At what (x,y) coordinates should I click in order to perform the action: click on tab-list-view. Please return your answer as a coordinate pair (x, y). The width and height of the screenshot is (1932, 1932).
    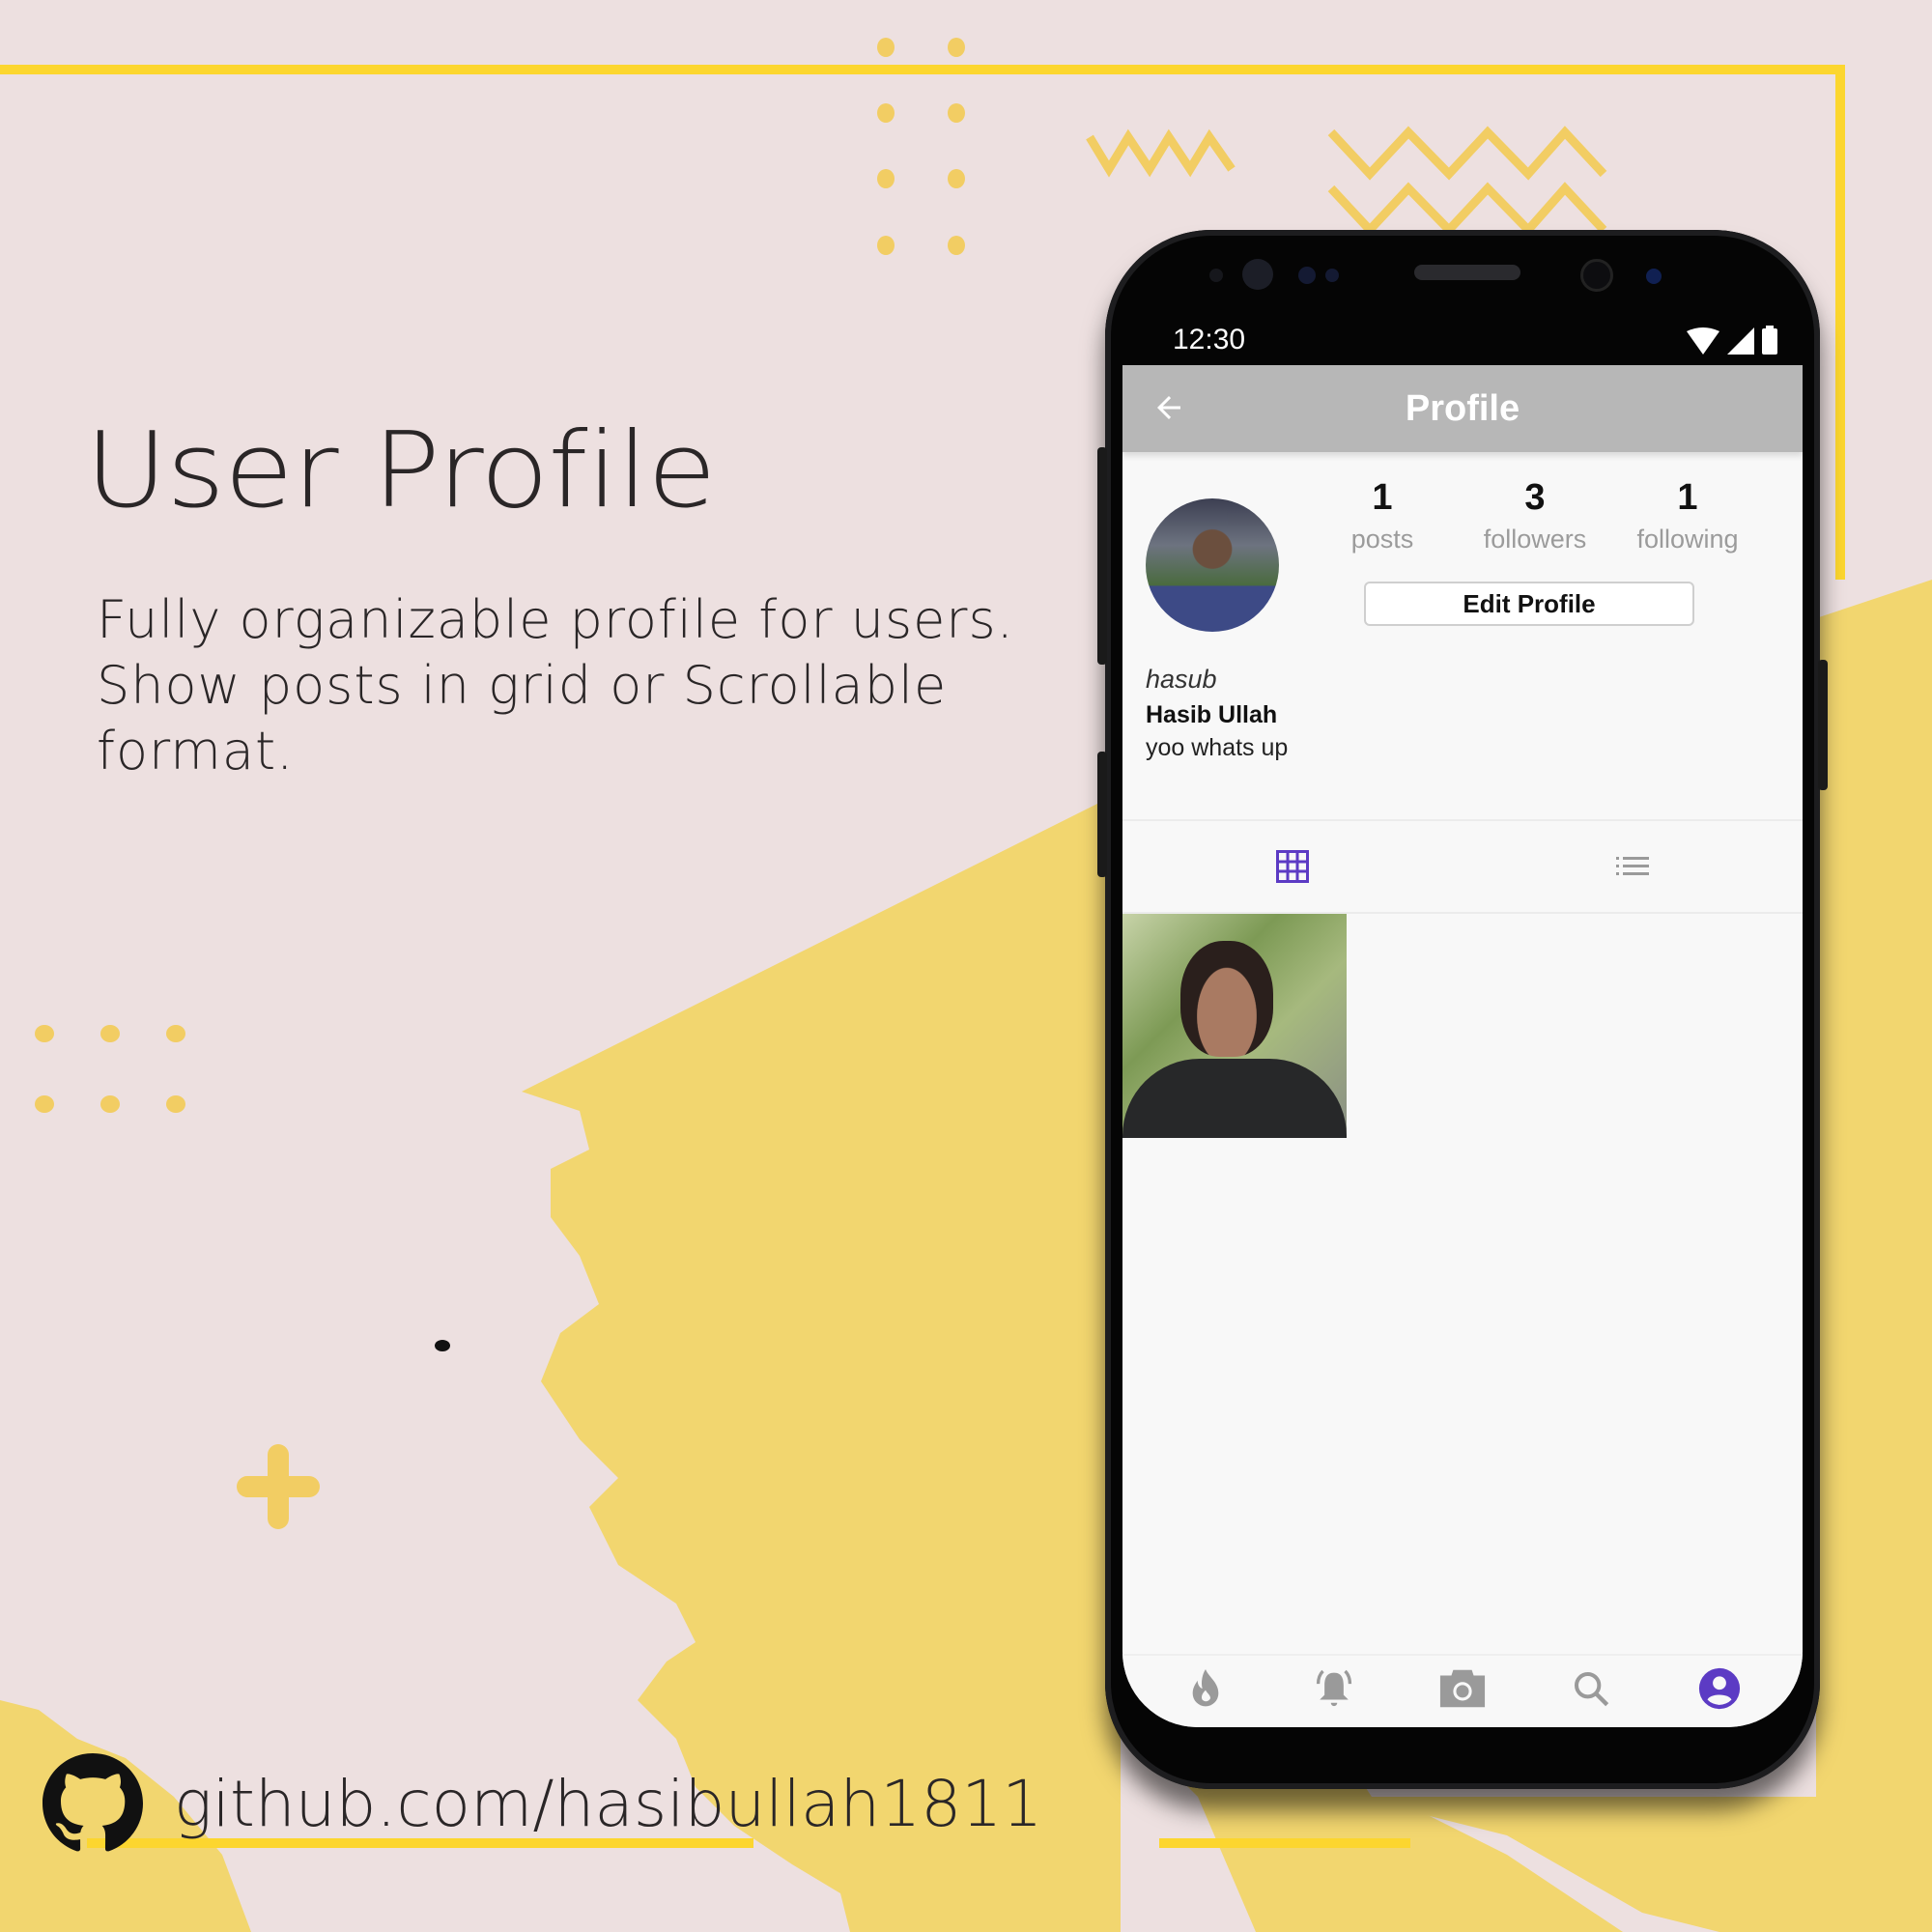
    Looking at the image, I should click on (1633, 866).